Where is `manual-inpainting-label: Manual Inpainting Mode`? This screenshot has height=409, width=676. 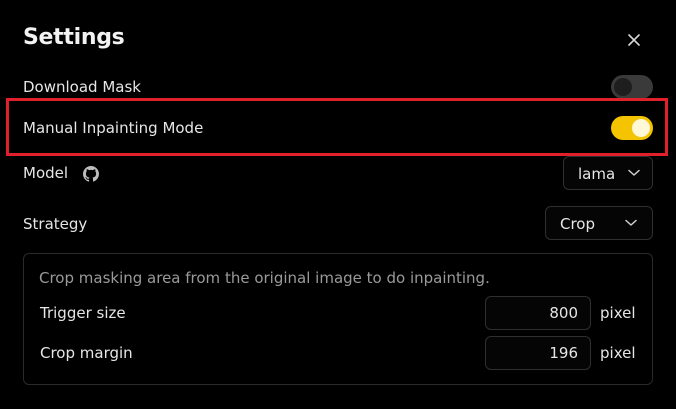 manual-inpainting-label: Manual Inpainting Mode is located at coordinates (113, 128).